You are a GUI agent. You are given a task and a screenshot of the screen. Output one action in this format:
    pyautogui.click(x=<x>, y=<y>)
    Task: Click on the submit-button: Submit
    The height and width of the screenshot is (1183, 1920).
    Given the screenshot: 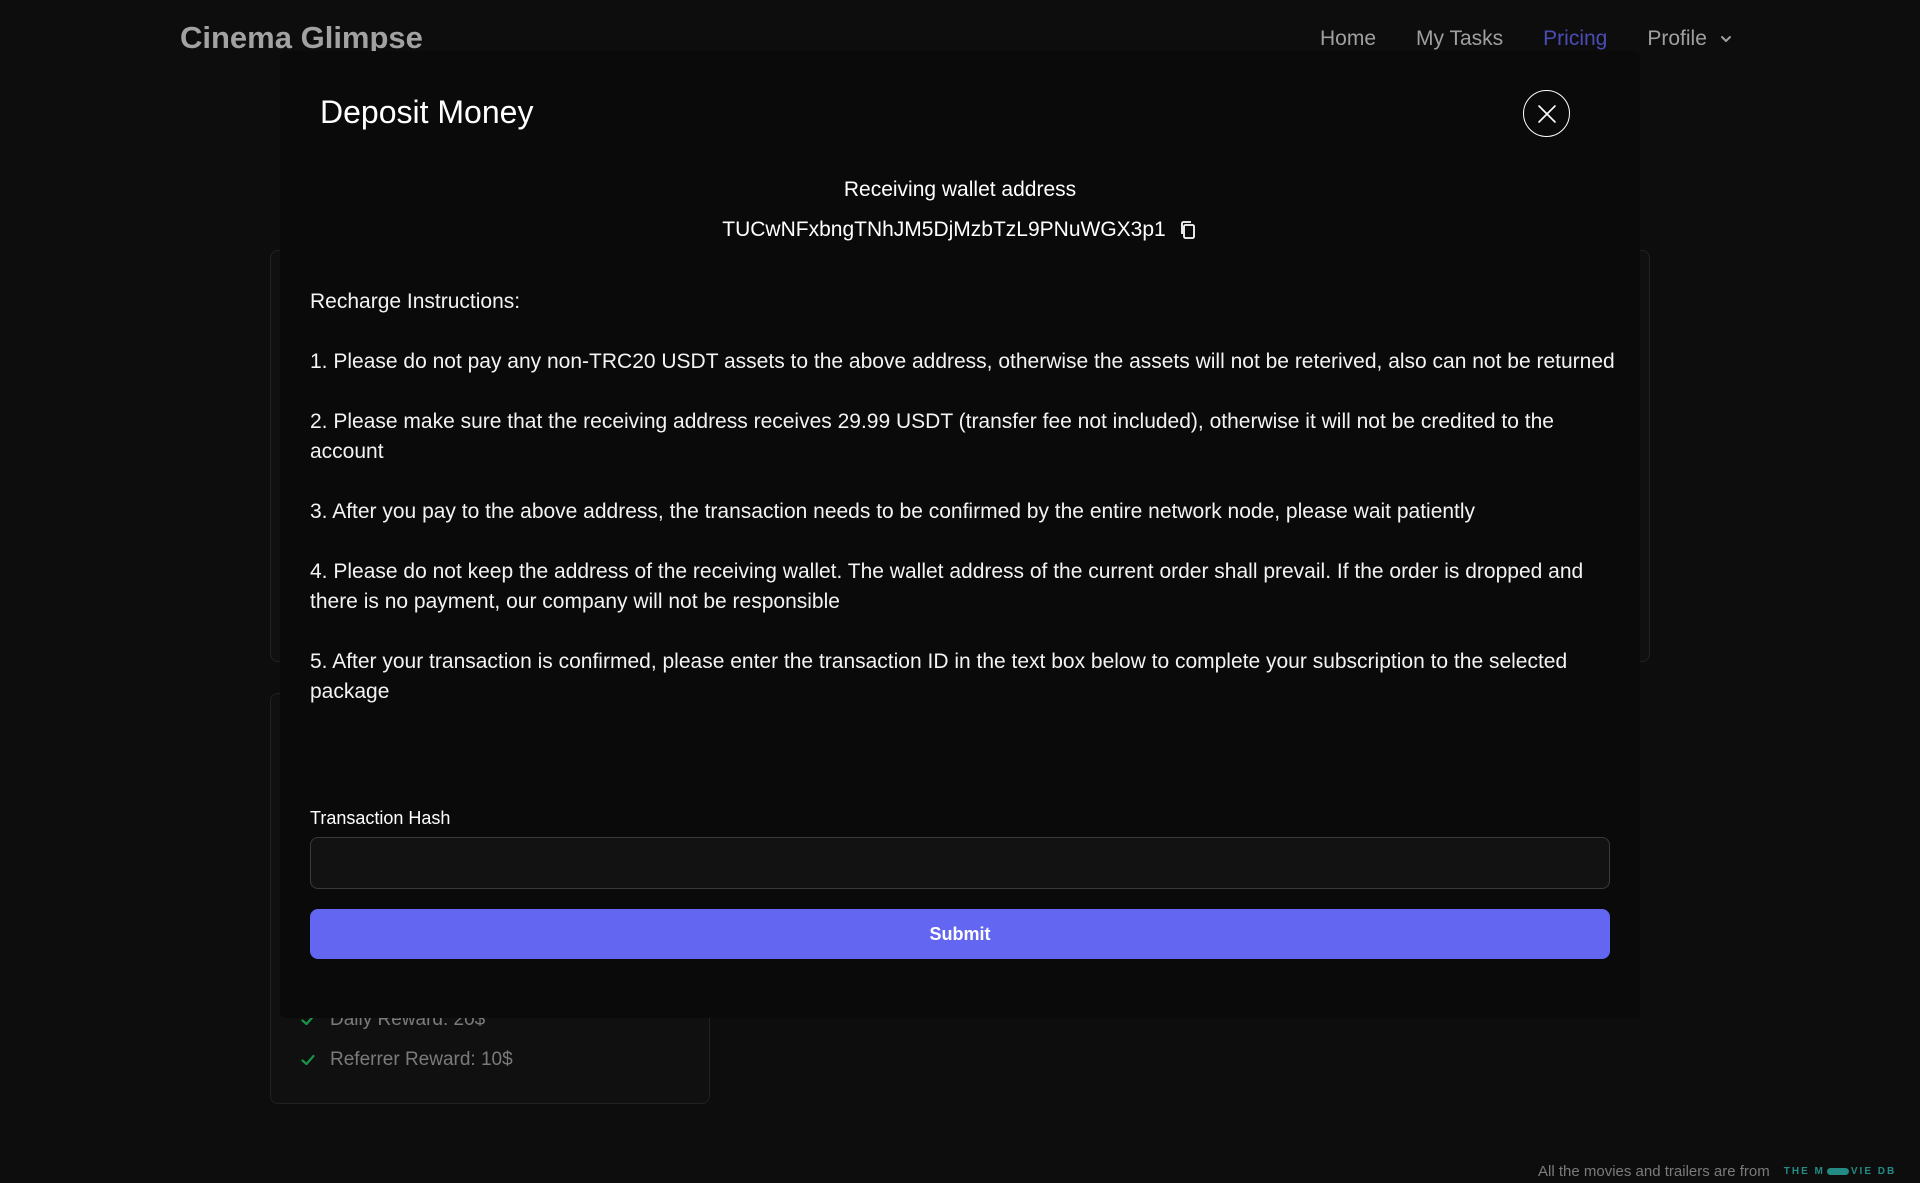 What is the action you would take?
    pyautogui.click(x=960, y=934)
    